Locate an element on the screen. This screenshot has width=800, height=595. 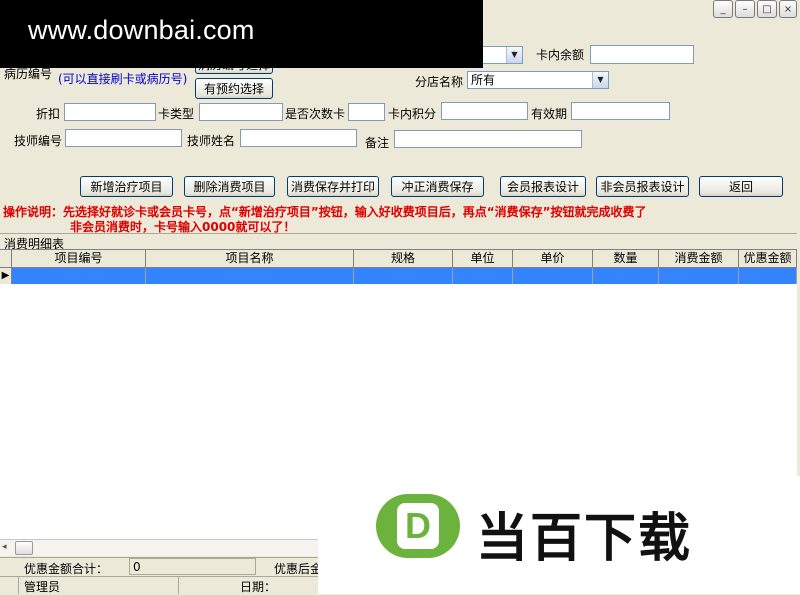
brand-logo-icon: D is located at coordinates (418, 526).